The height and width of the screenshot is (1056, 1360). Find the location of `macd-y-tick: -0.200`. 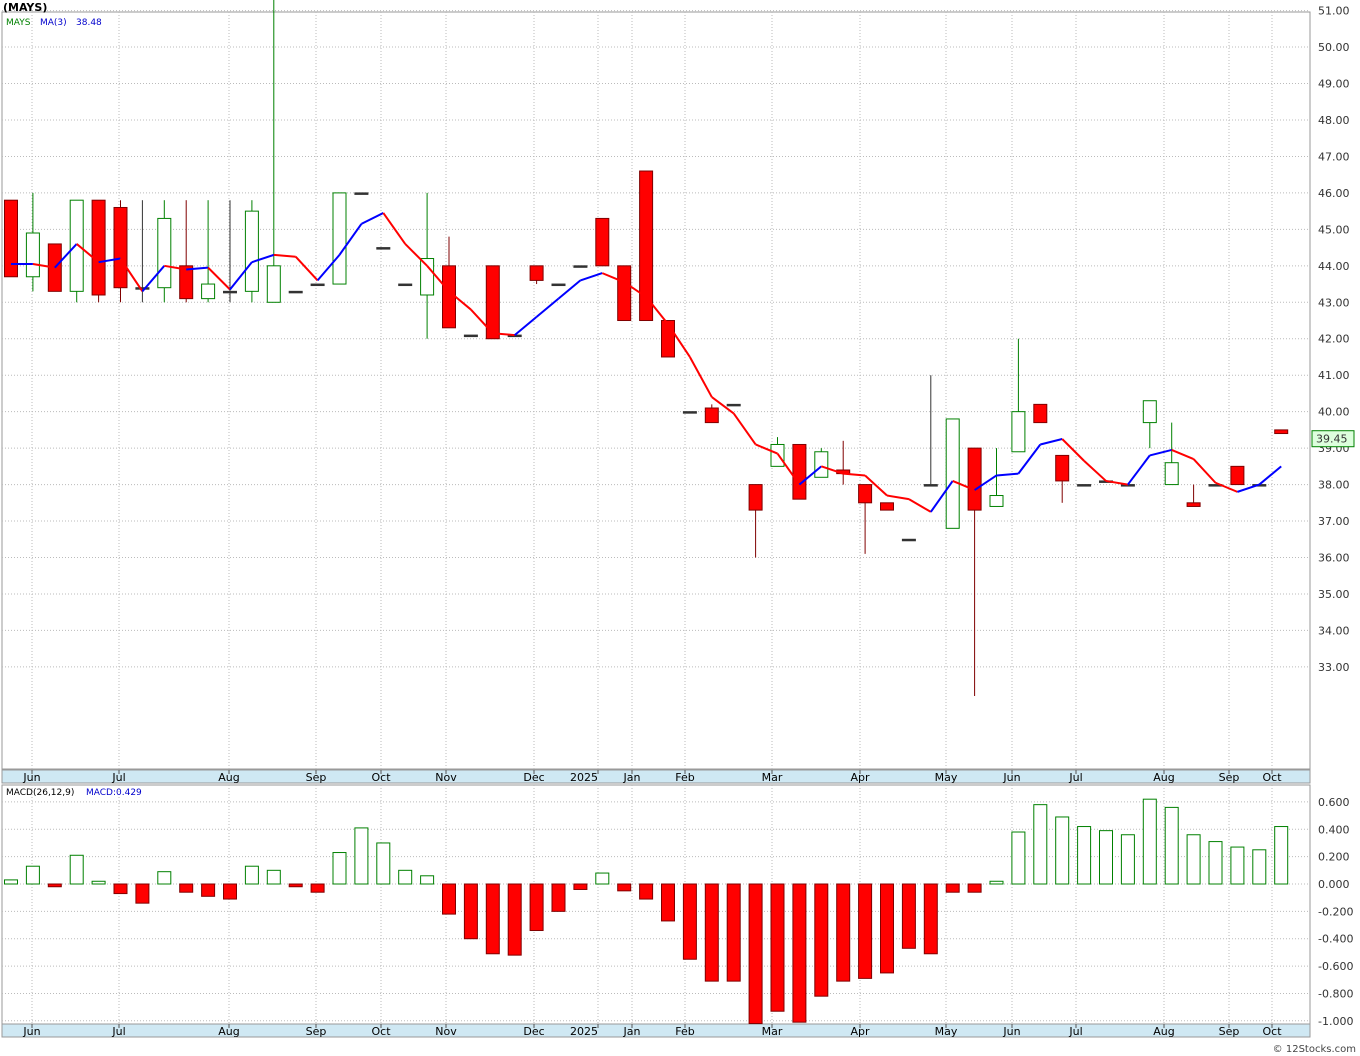

macd-y-tick: -0.200 is located at coordinates (1335, 911).